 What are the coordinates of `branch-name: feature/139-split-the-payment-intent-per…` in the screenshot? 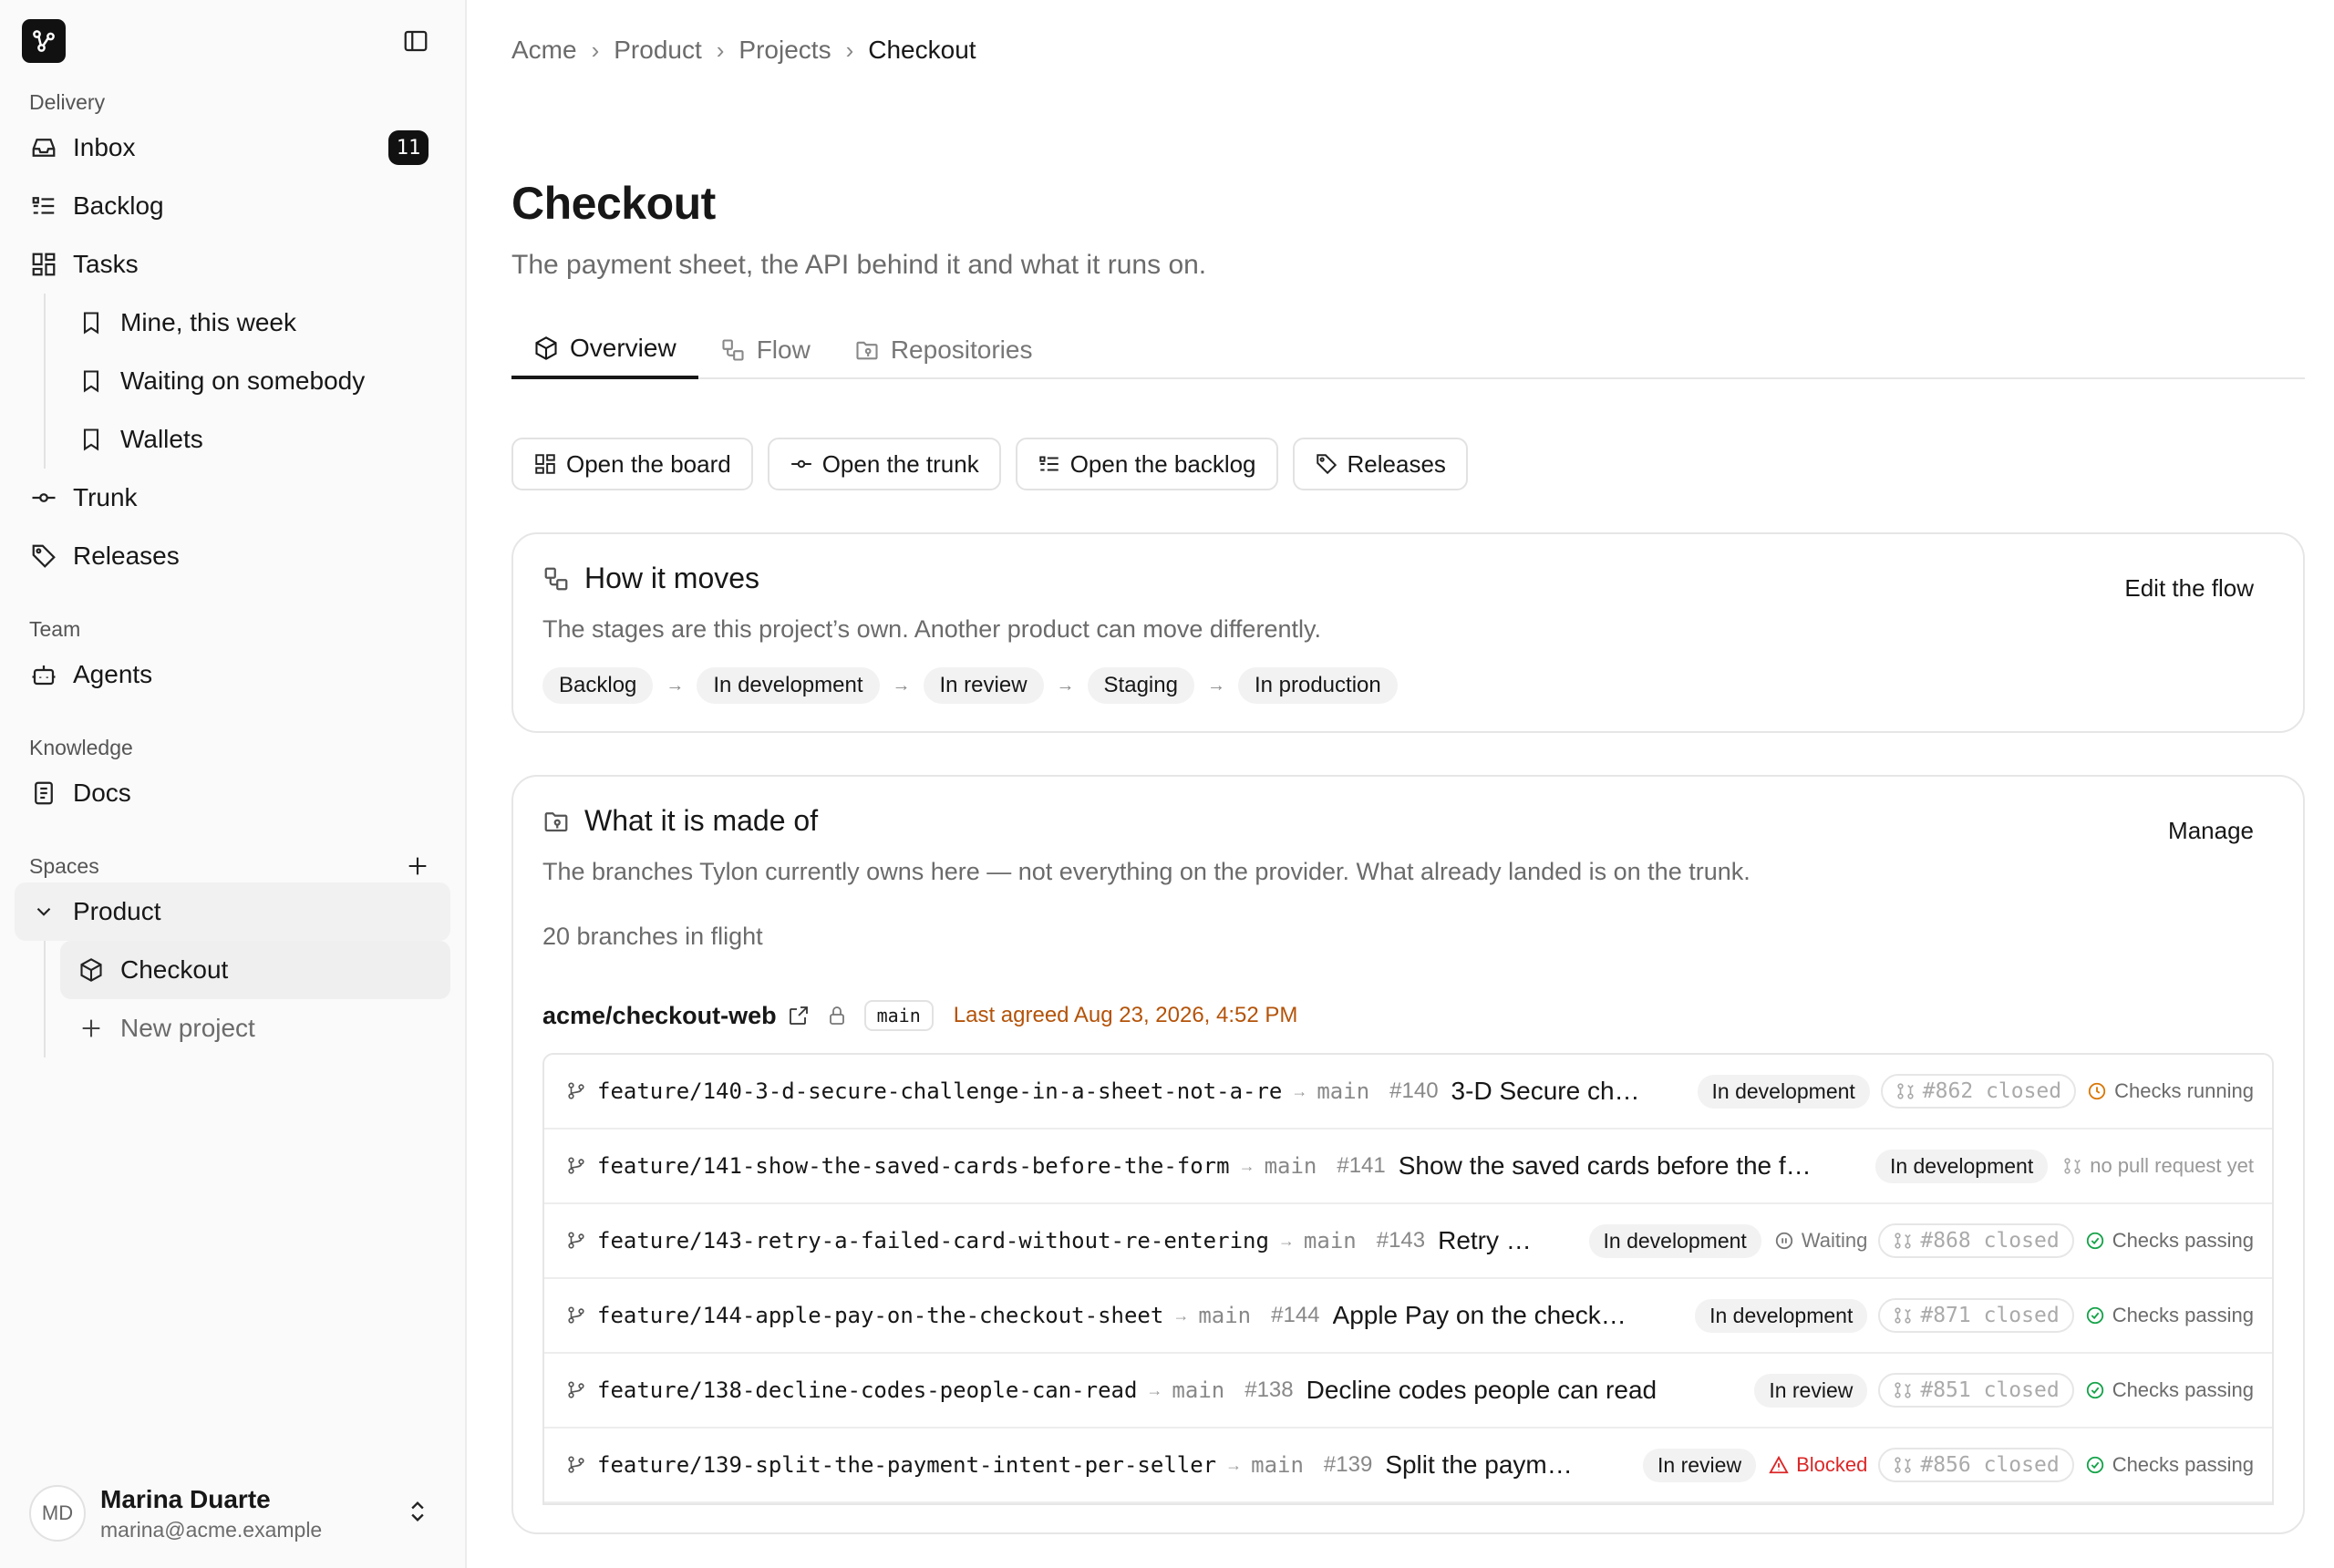 It's located at (906, 1465).